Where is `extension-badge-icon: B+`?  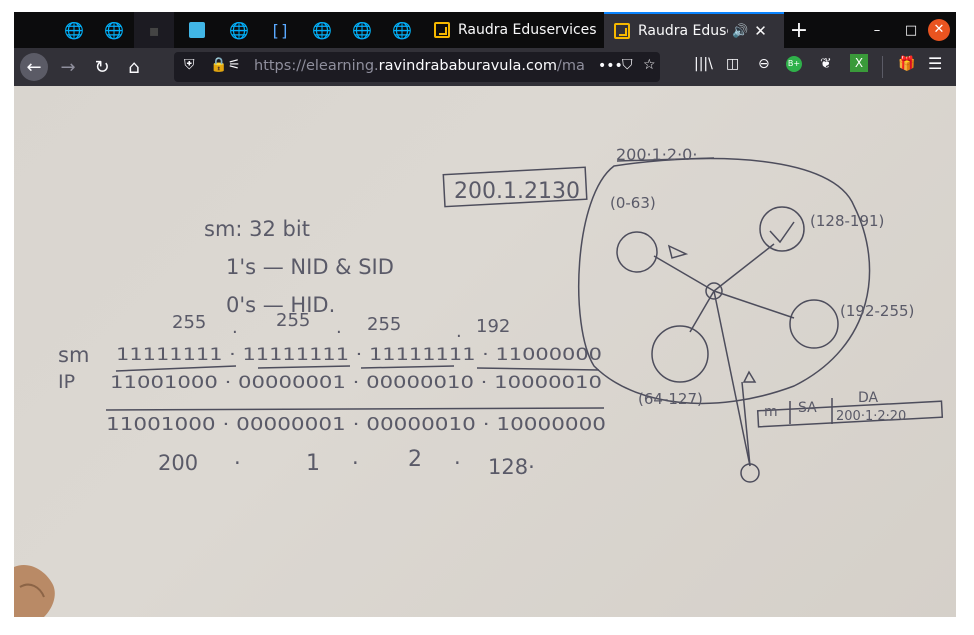 extension-badge-icon: B+ is located at coordinates (794, 64).